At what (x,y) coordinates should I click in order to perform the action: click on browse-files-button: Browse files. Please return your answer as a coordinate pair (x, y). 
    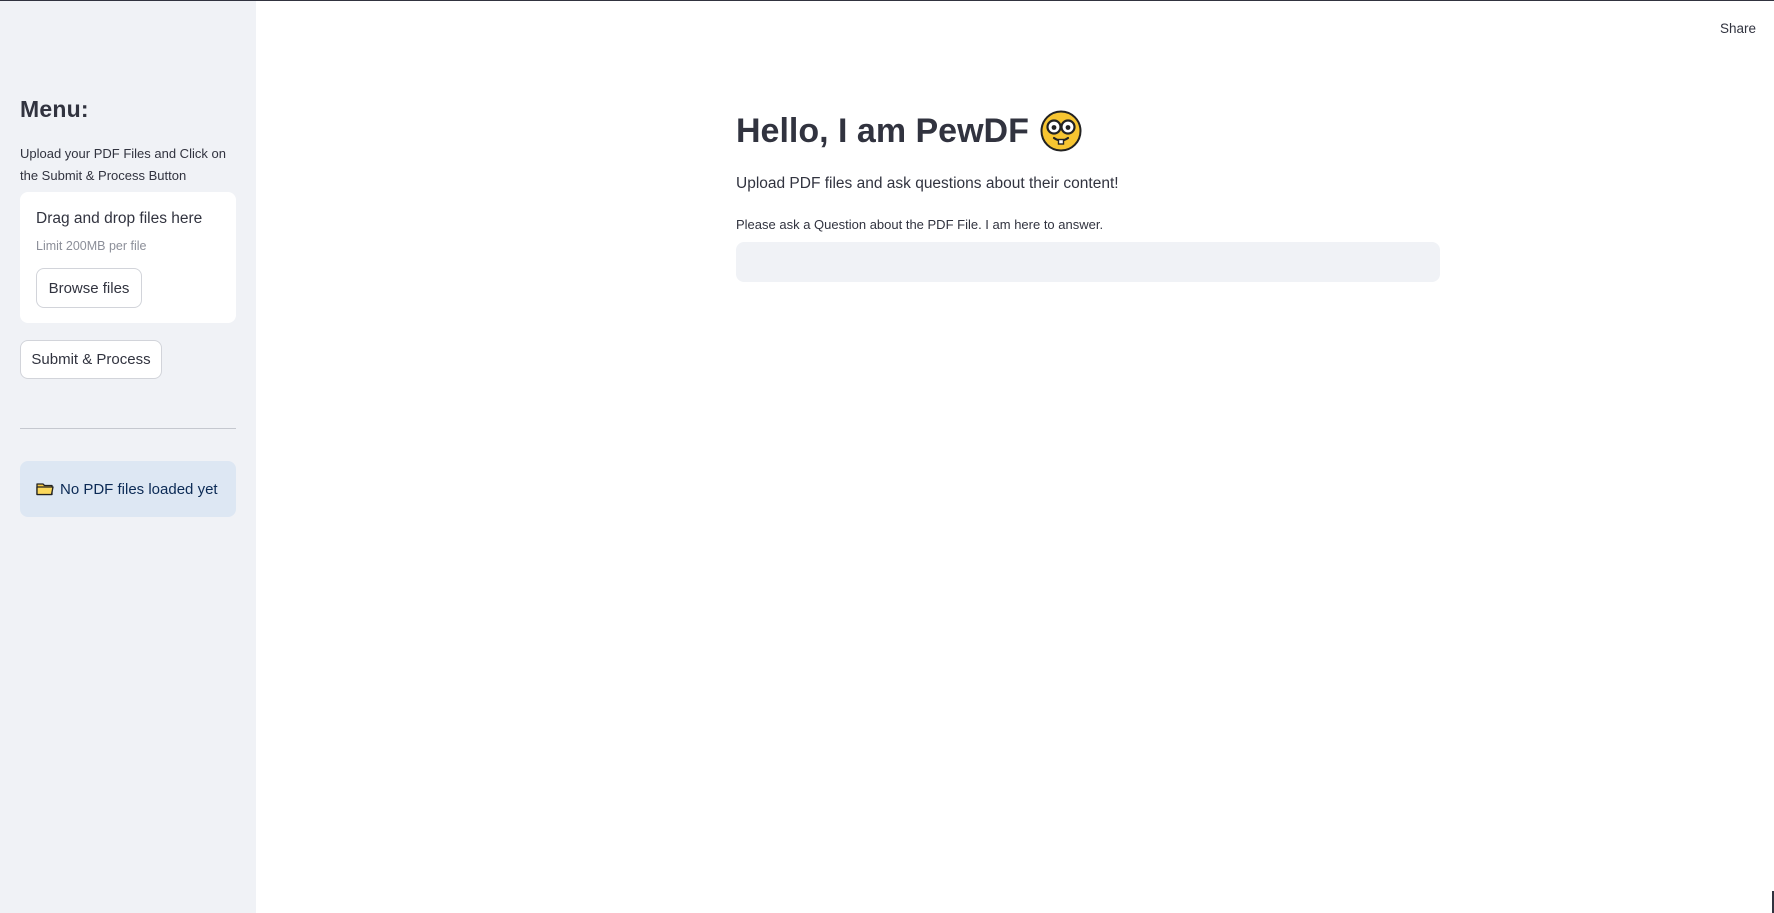
    Looking at the image, I should click on (89, 288).